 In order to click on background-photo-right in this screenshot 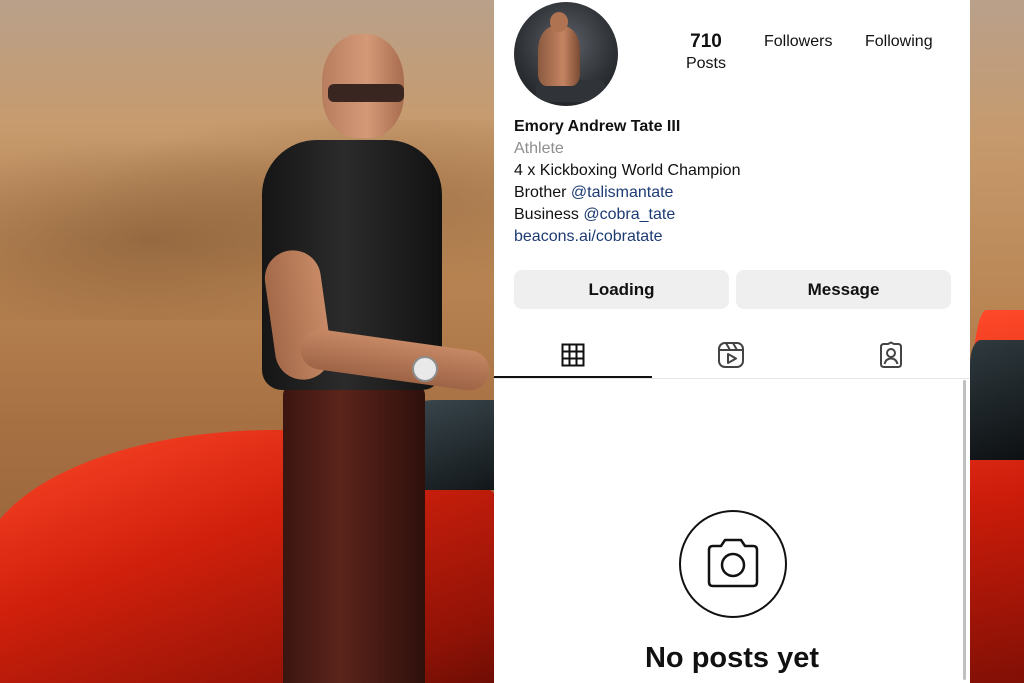, I will do `click(997, 341)`.